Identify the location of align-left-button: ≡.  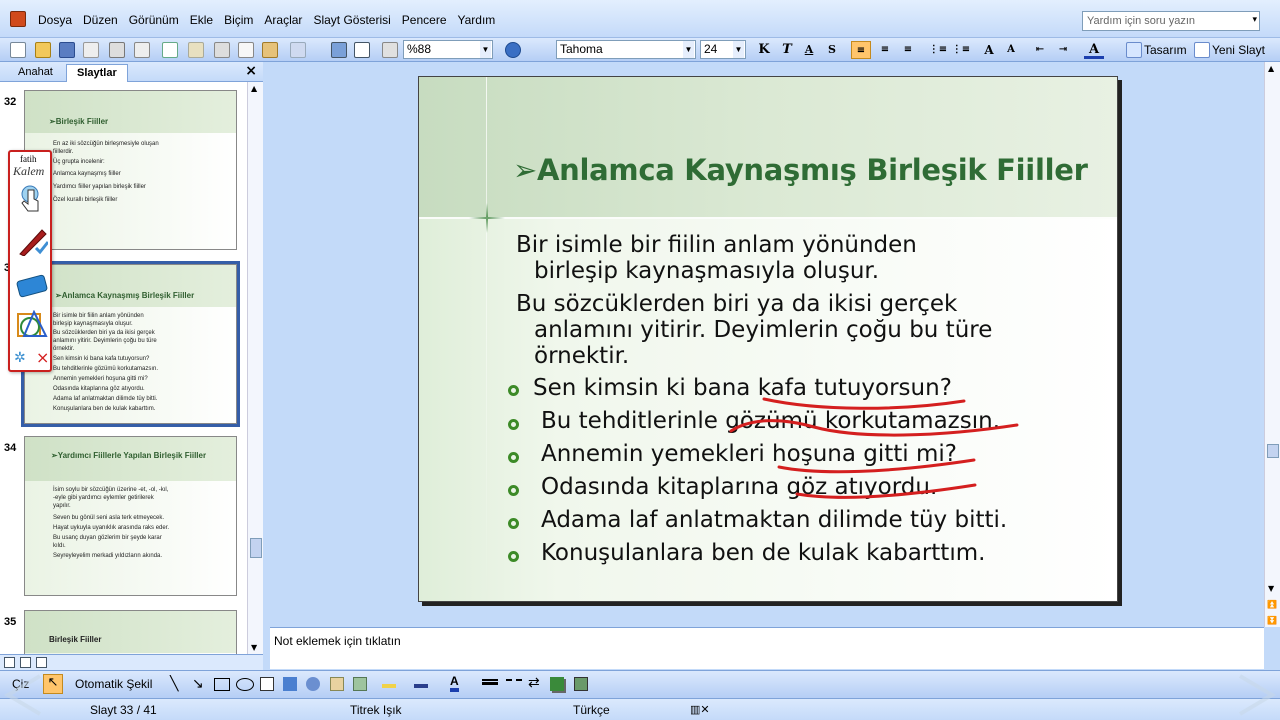
(861, 50).